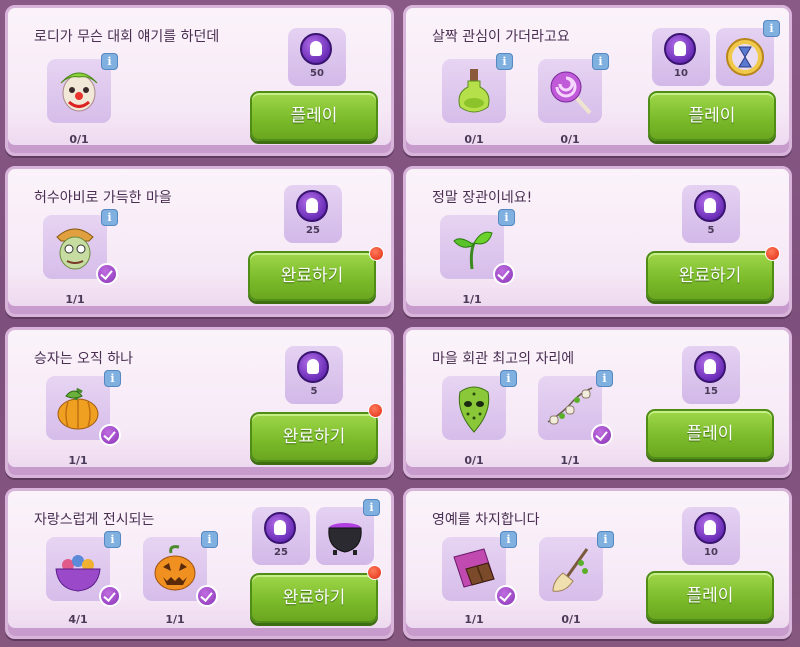 The image size is (800, 647). What do you see at coordinates (84, 359) in the screenshot?
I see `quest-title: 승자는 오직 하나` at bounding box center [84, 359].